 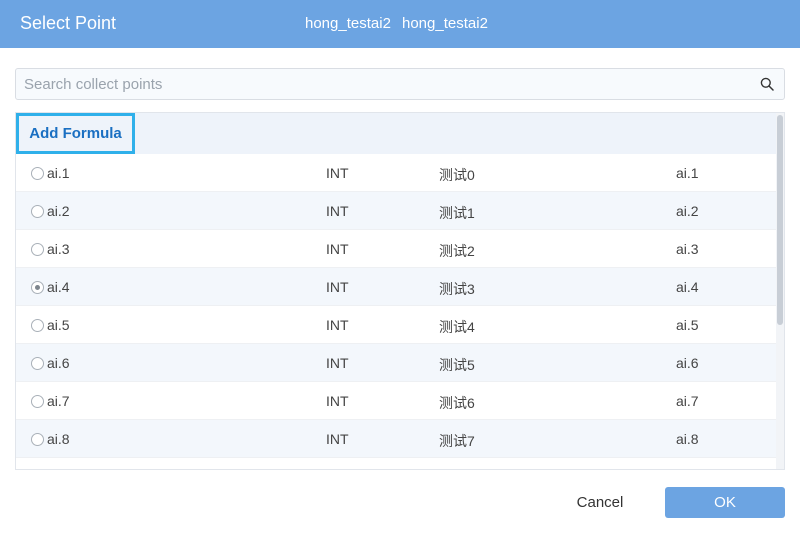 I want to click on point-description: 测试1, so click(x=457, y=213).